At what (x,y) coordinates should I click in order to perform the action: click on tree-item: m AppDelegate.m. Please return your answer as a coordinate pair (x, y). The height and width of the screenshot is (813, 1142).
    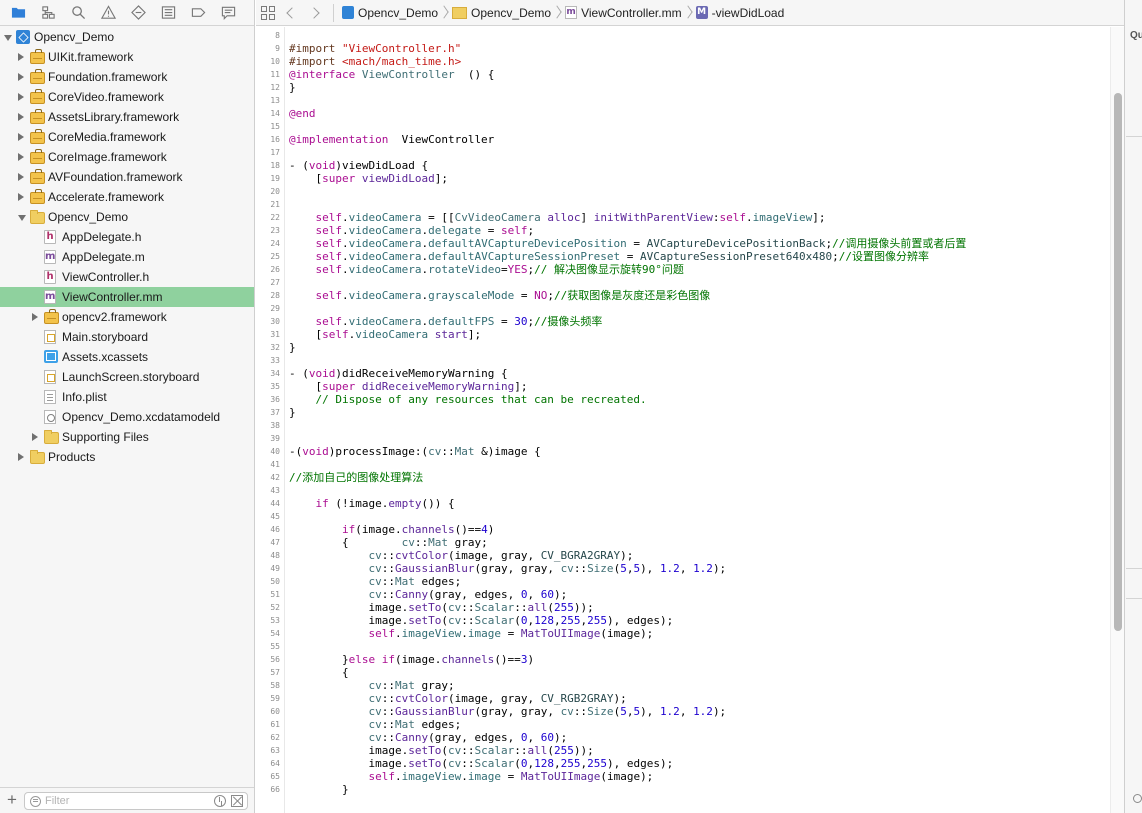
    Looking at the image, I should click on (127, 257).